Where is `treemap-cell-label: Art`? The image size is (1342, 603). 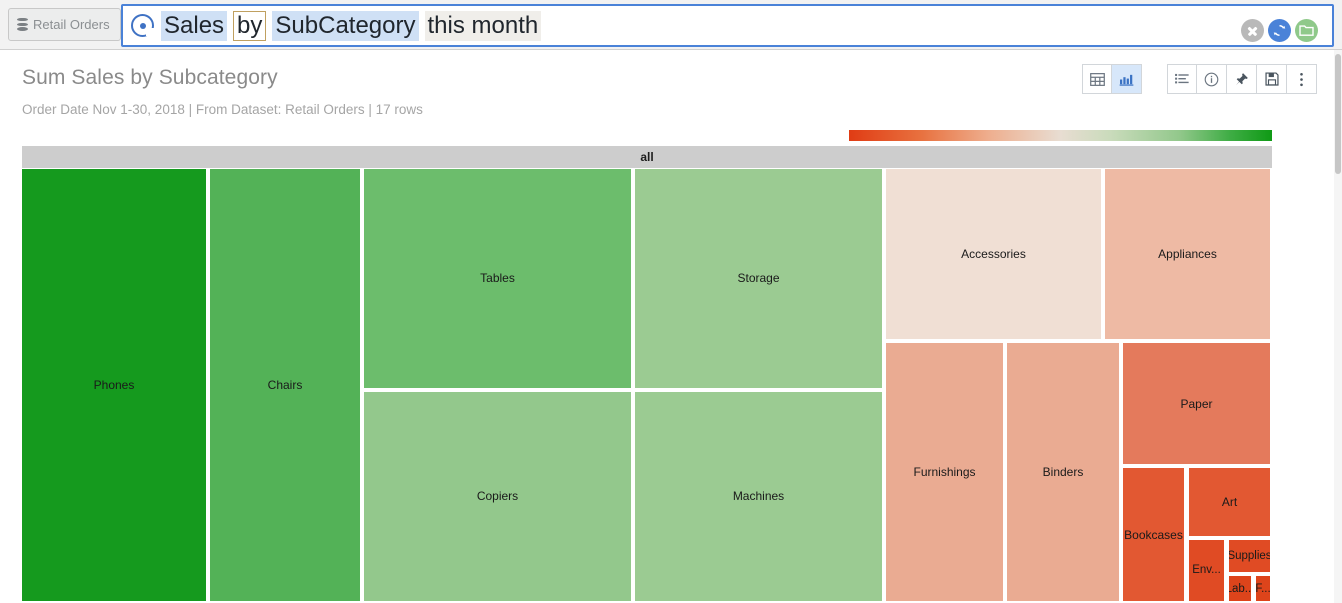
treemap-cell-label: Art is located at coordinates (1229, 502).